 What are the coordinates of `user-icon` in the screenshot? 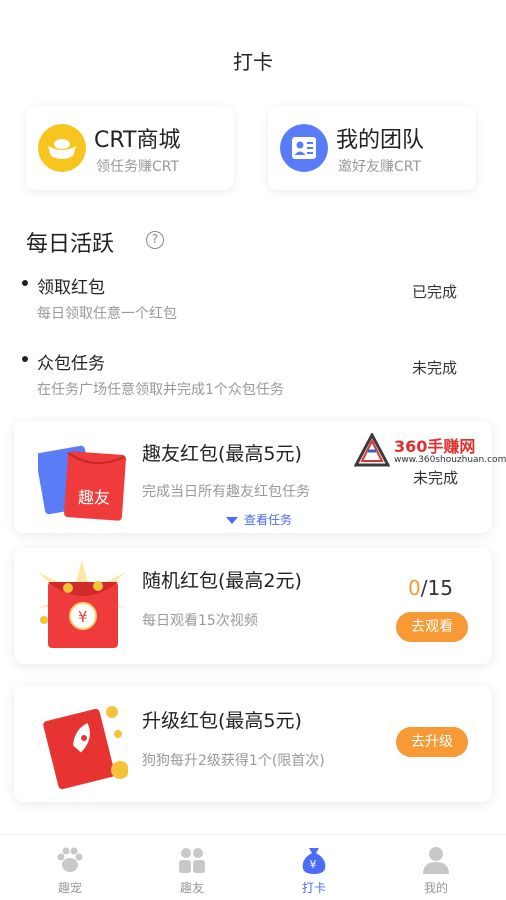 It's located at (436, 860).